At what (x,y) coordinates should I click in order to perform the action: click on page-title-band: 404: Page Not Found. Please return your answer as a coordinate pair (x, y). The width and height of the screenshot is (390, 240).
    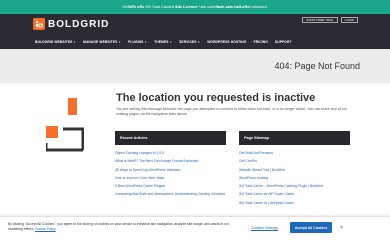
    Looking at the image, I should click on (195, 66).